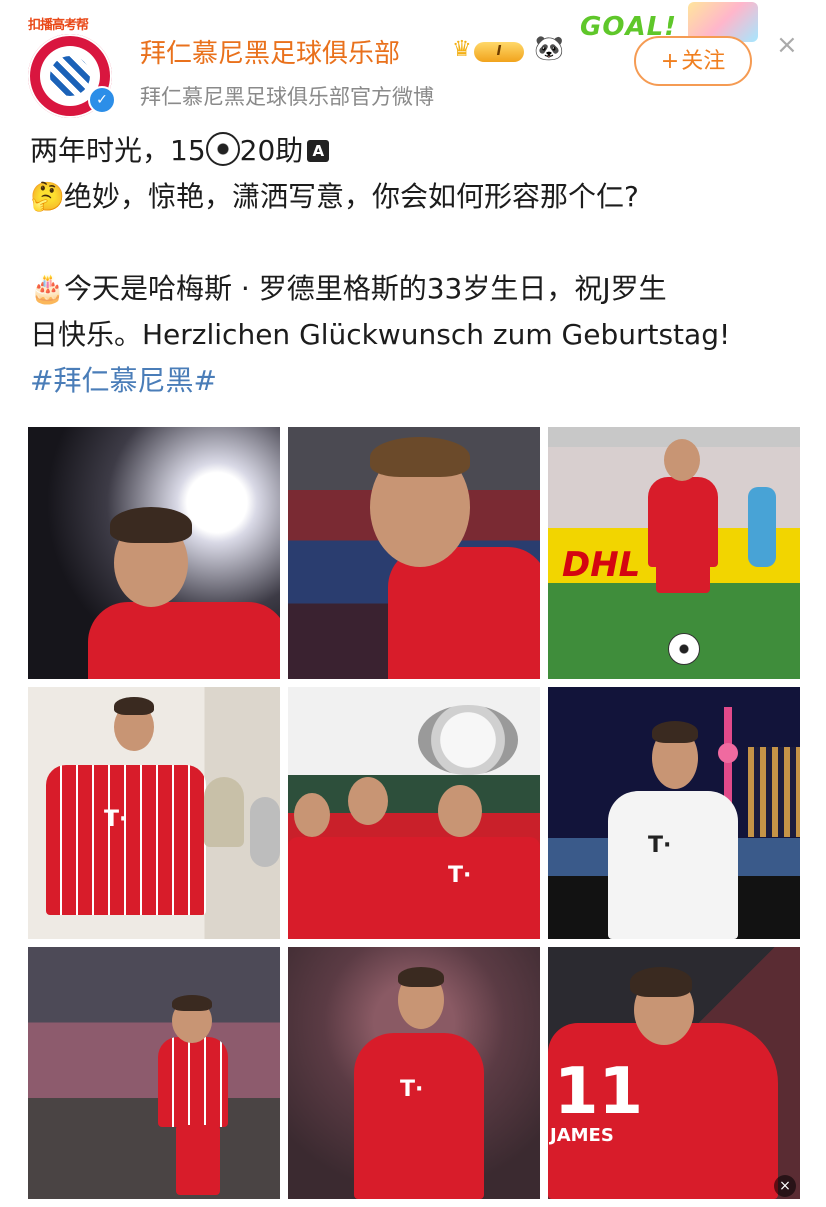 This screenshot has width=826, height=1207. I want to click on panda-icon: 🐼, so click(549, 48).